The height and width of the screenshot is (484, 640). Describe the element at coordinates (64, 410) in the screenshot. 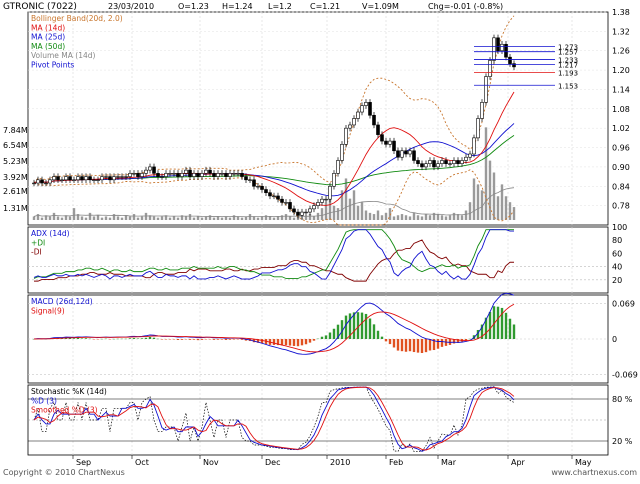

I see `legend-entry: Smoothed %D (3)` at that location.